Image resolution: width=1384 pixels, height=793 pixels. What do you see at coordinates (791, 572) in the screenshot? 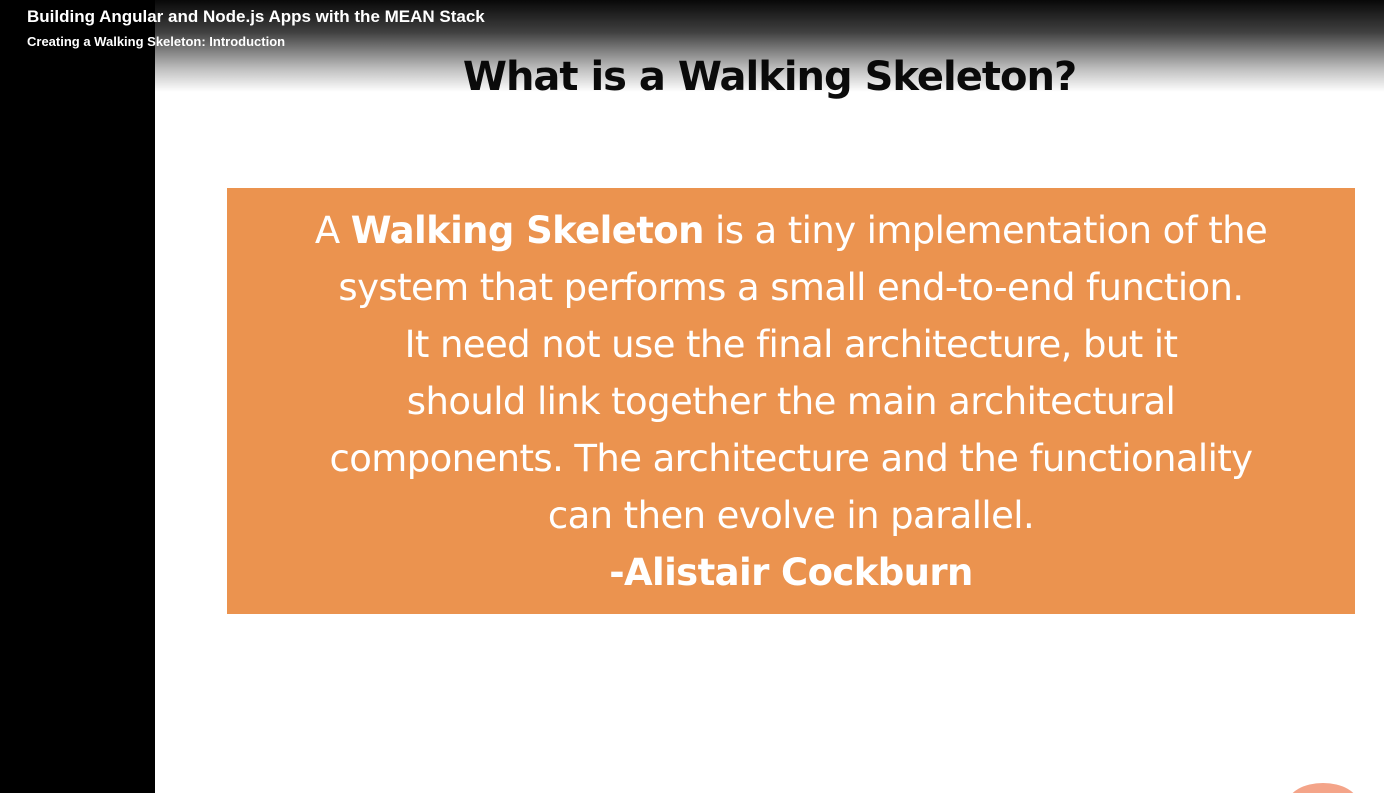
I see `quote-author: -Alistair Cockburn` at bounding box center [791, 572].